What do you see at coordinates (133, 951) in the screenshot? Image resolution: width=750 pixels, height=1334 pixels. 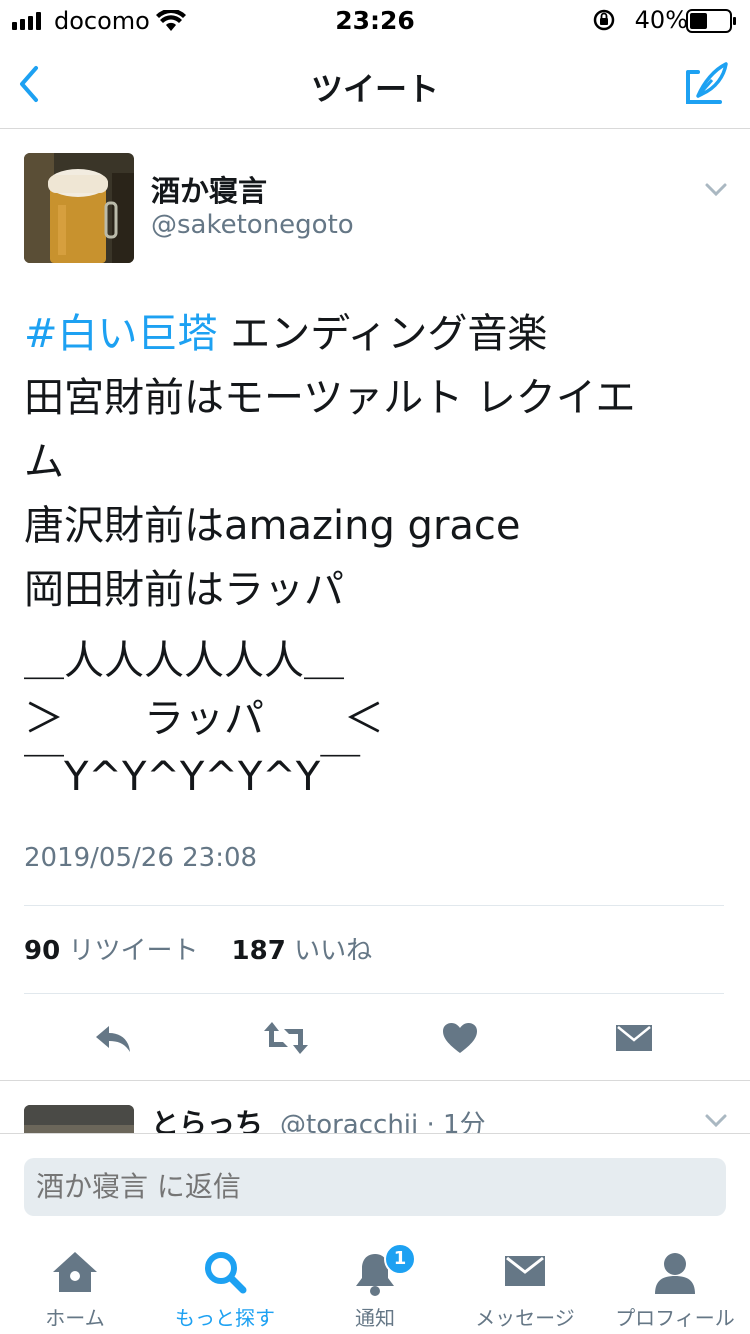 I see `retweet-label: リツイート` at bounding box center [133, 951].